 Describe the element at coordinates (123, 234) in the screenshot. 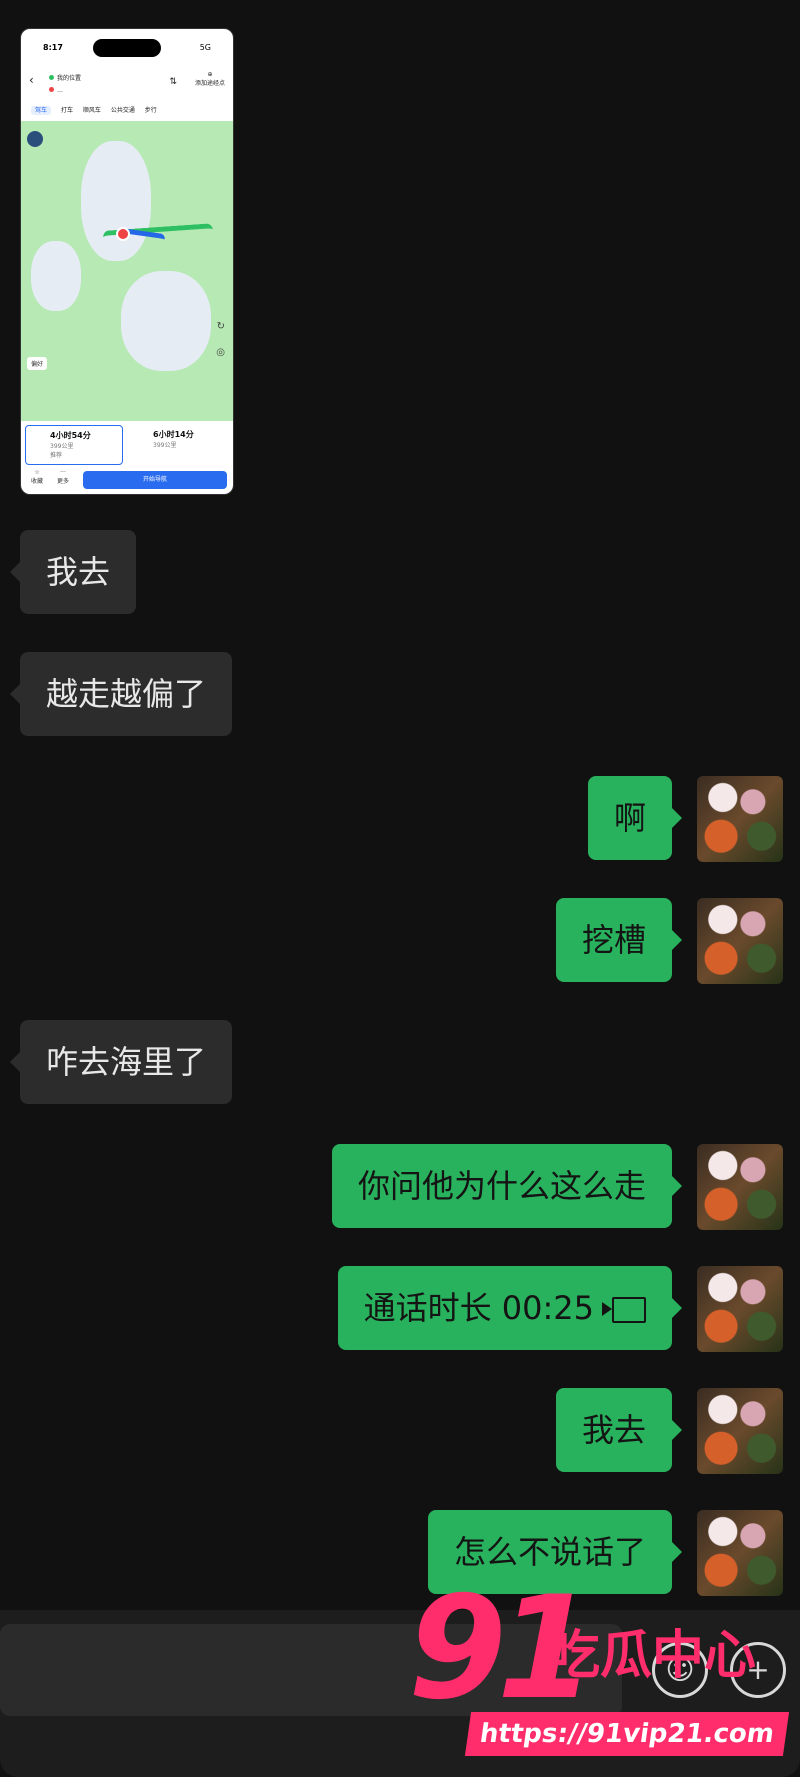

I see `location-pin-icon` at that location.